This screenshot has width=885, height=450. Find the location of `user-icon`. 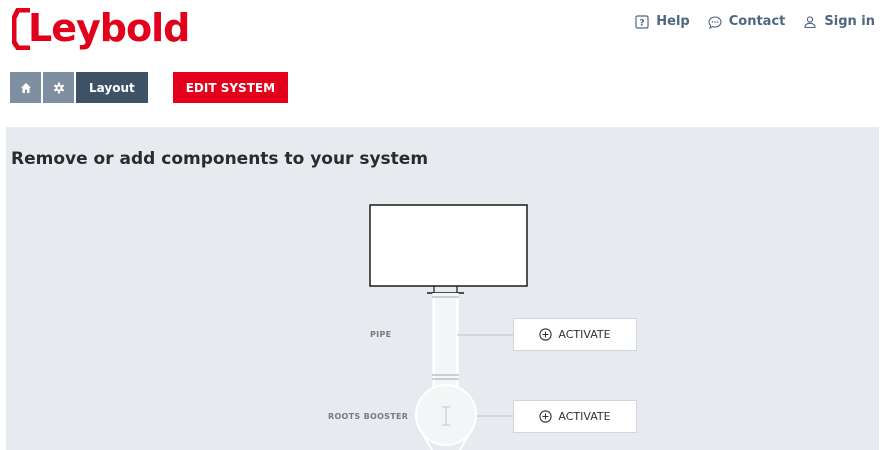

user-icon is located at coordinates (810, 21).